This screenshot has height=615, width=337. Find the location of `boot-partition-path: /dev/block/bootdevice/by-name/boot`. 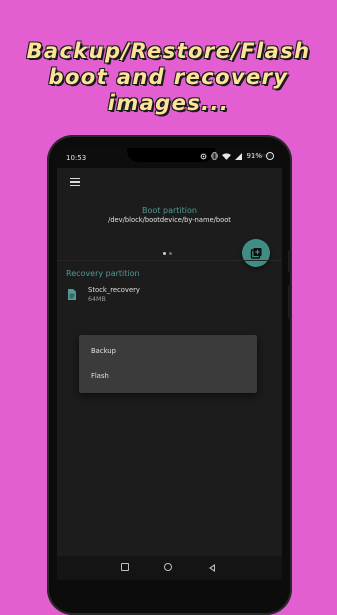

boot-partition-path: /dev/block/bootdevice/by-name/boot is located at coordinates (169, 220).